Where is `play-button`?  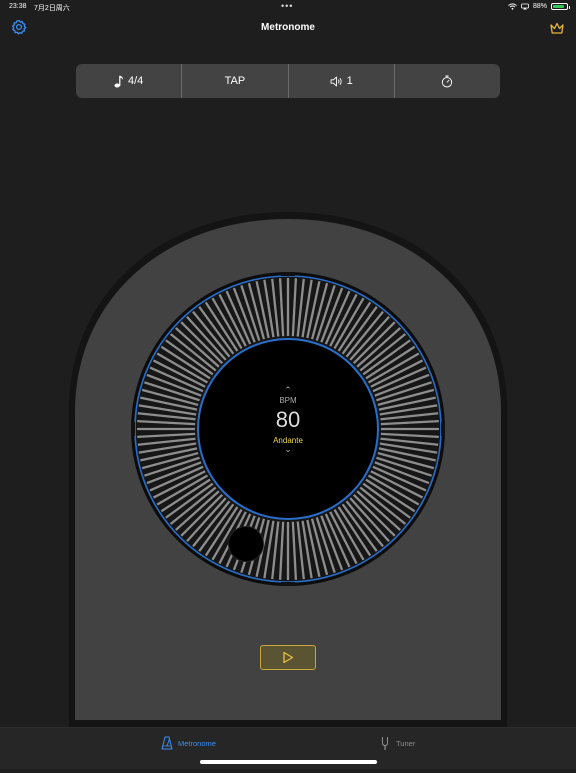
play-button is located at coordinates (288, 657).